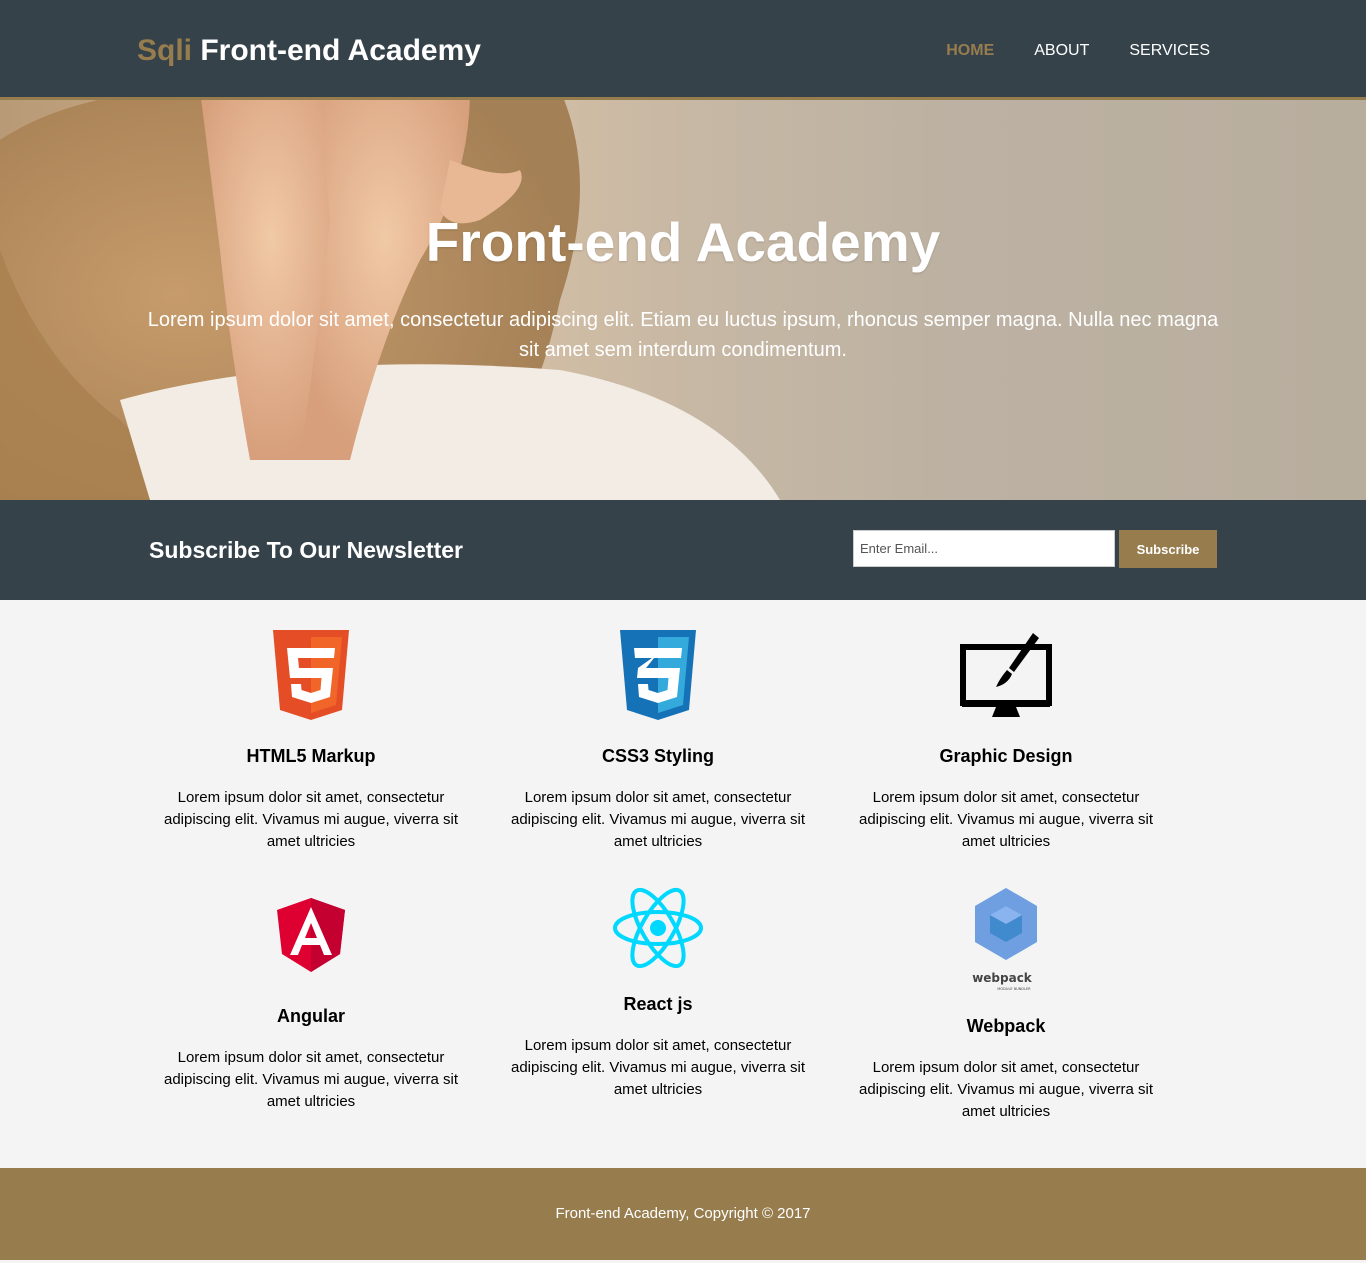 The width and height of the screenshot is (1366, 1263). What do you see at coordinates (306, 550) in the screenshot?
I see `newsletter-heading: Subscribe To Our Newsletter` at bounding box center [306, 550].